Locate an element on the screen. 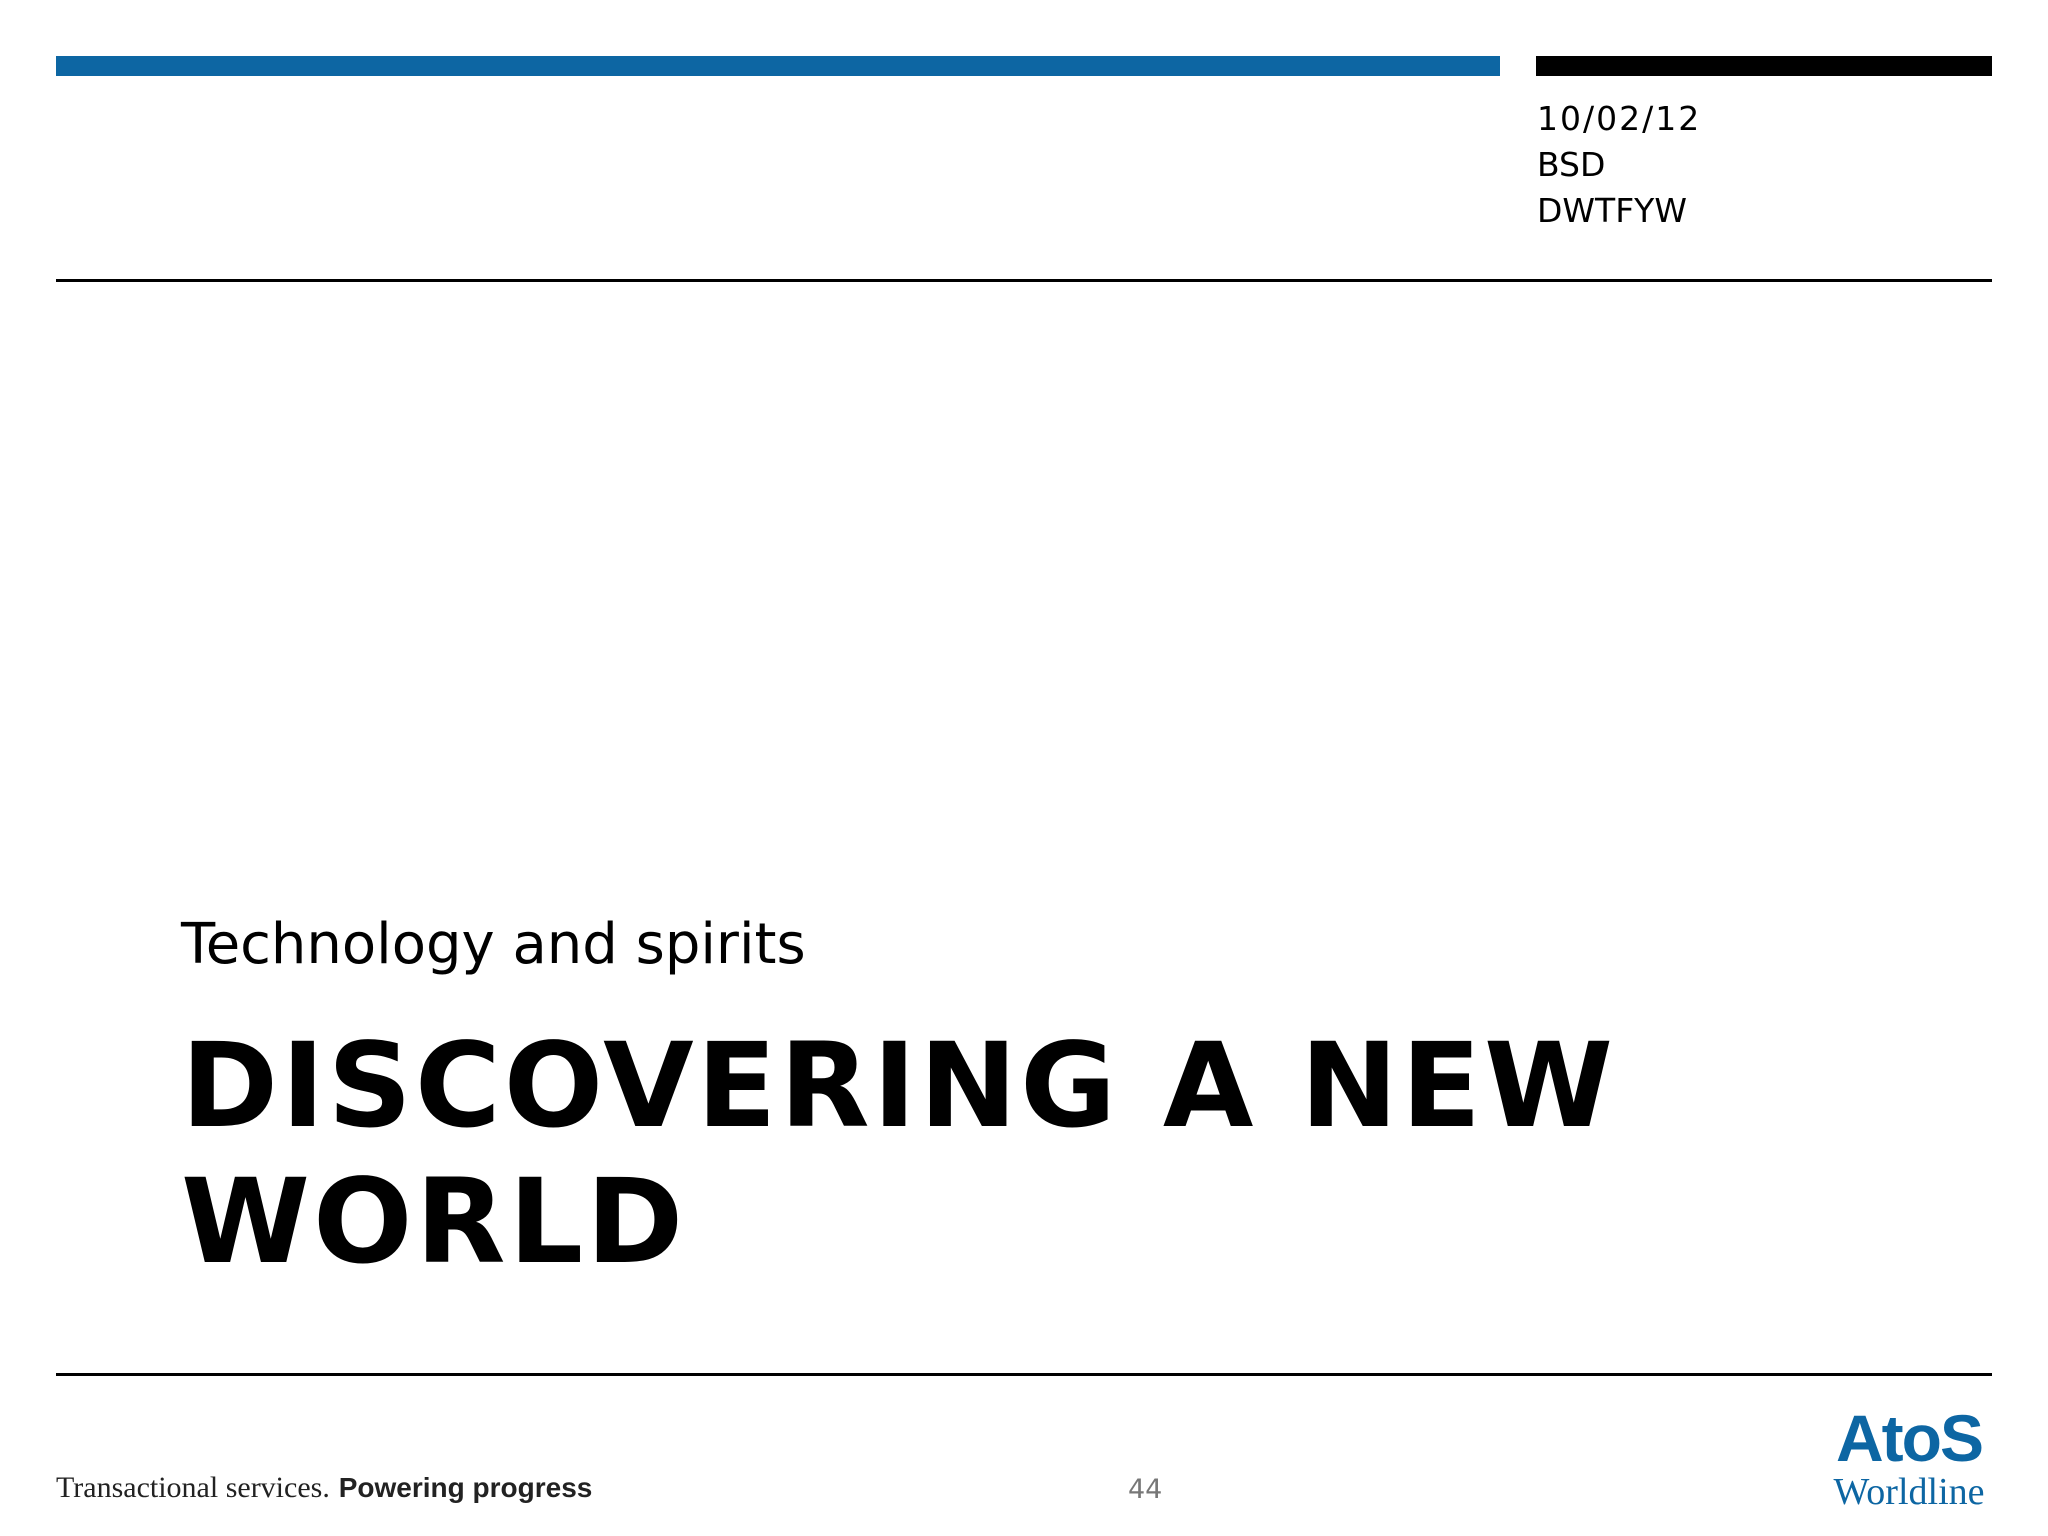  page-number: 44 is located at coordinates (1145, 1489).